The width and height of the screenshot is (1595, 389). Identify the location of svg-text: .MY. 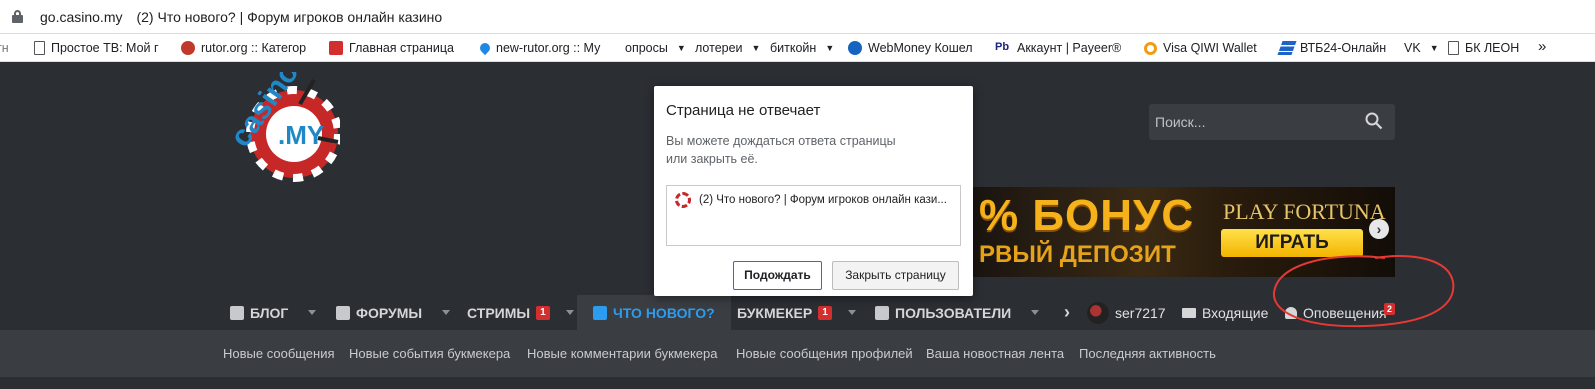
(301, 135).